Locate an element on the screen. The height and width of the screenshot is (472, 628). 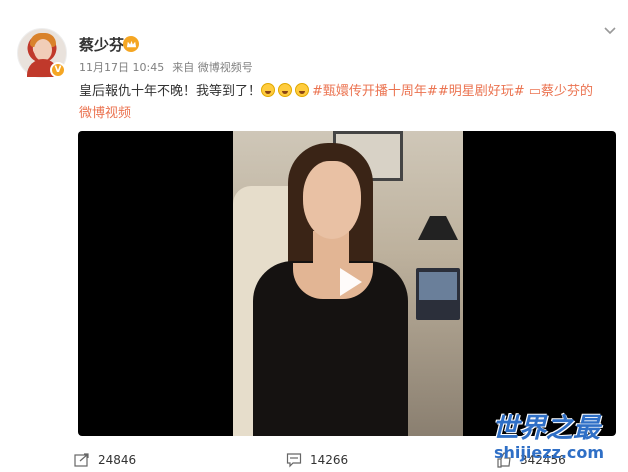
verified-badge-icon: V is located at coordinates (58, 70).